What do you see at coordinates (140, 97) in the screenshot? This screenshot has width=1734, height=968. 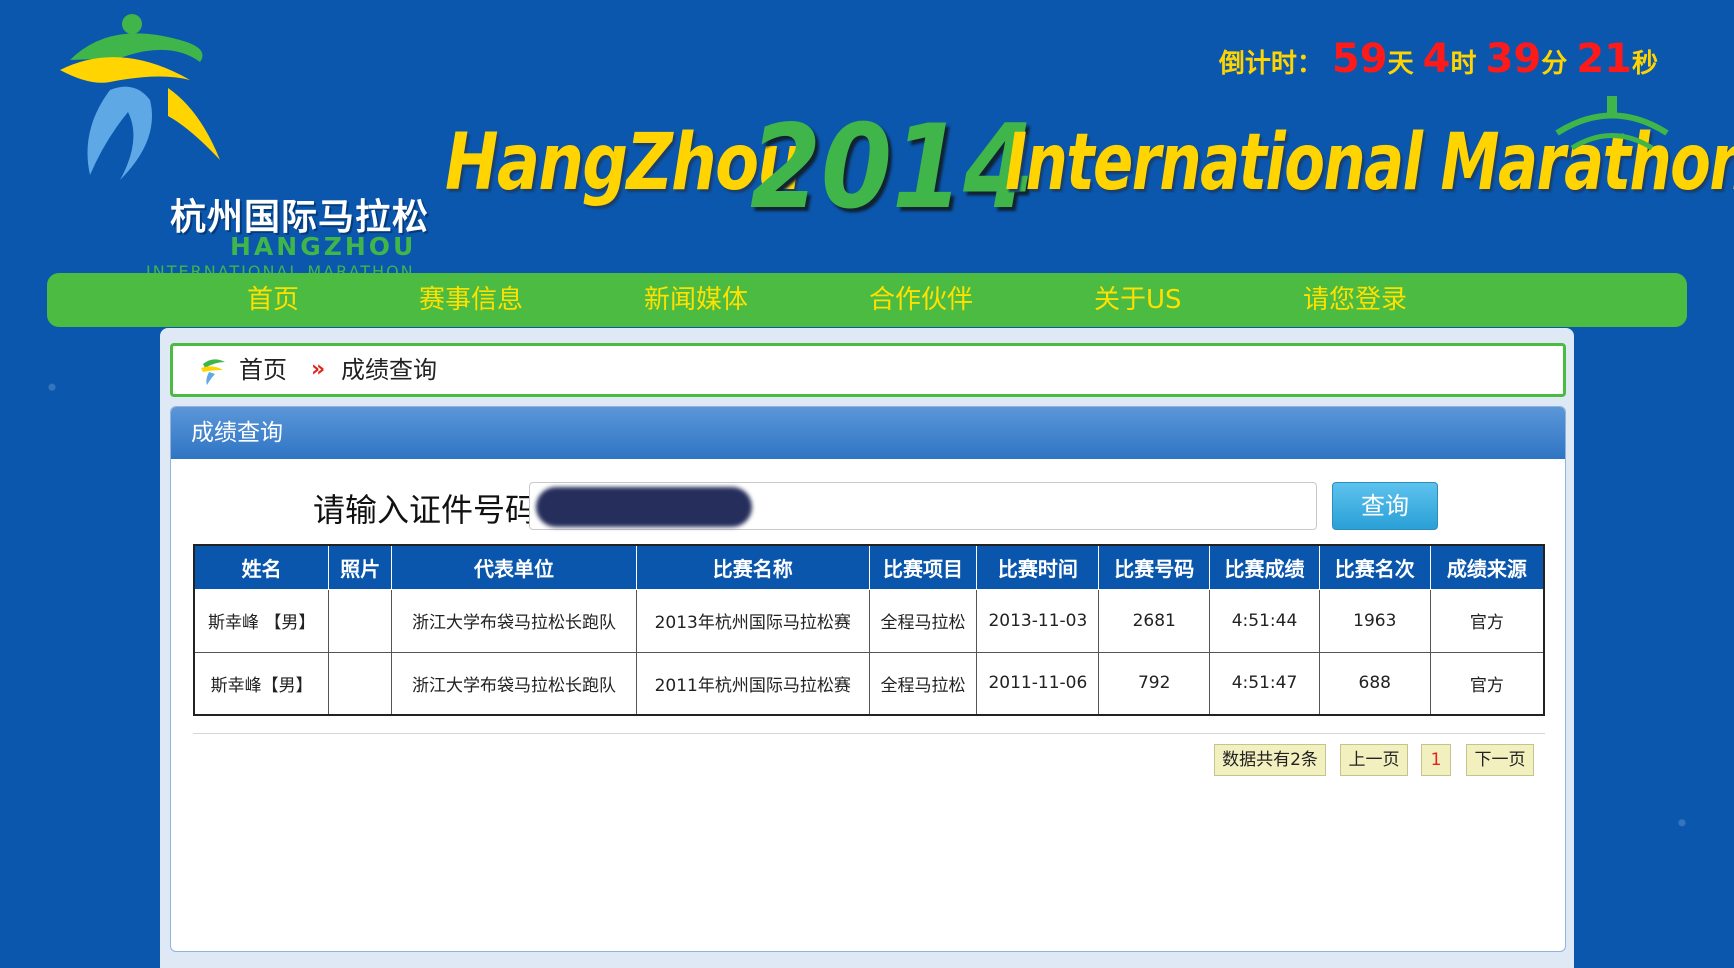 I see `runner-icon` at bounding box center [140, 97].